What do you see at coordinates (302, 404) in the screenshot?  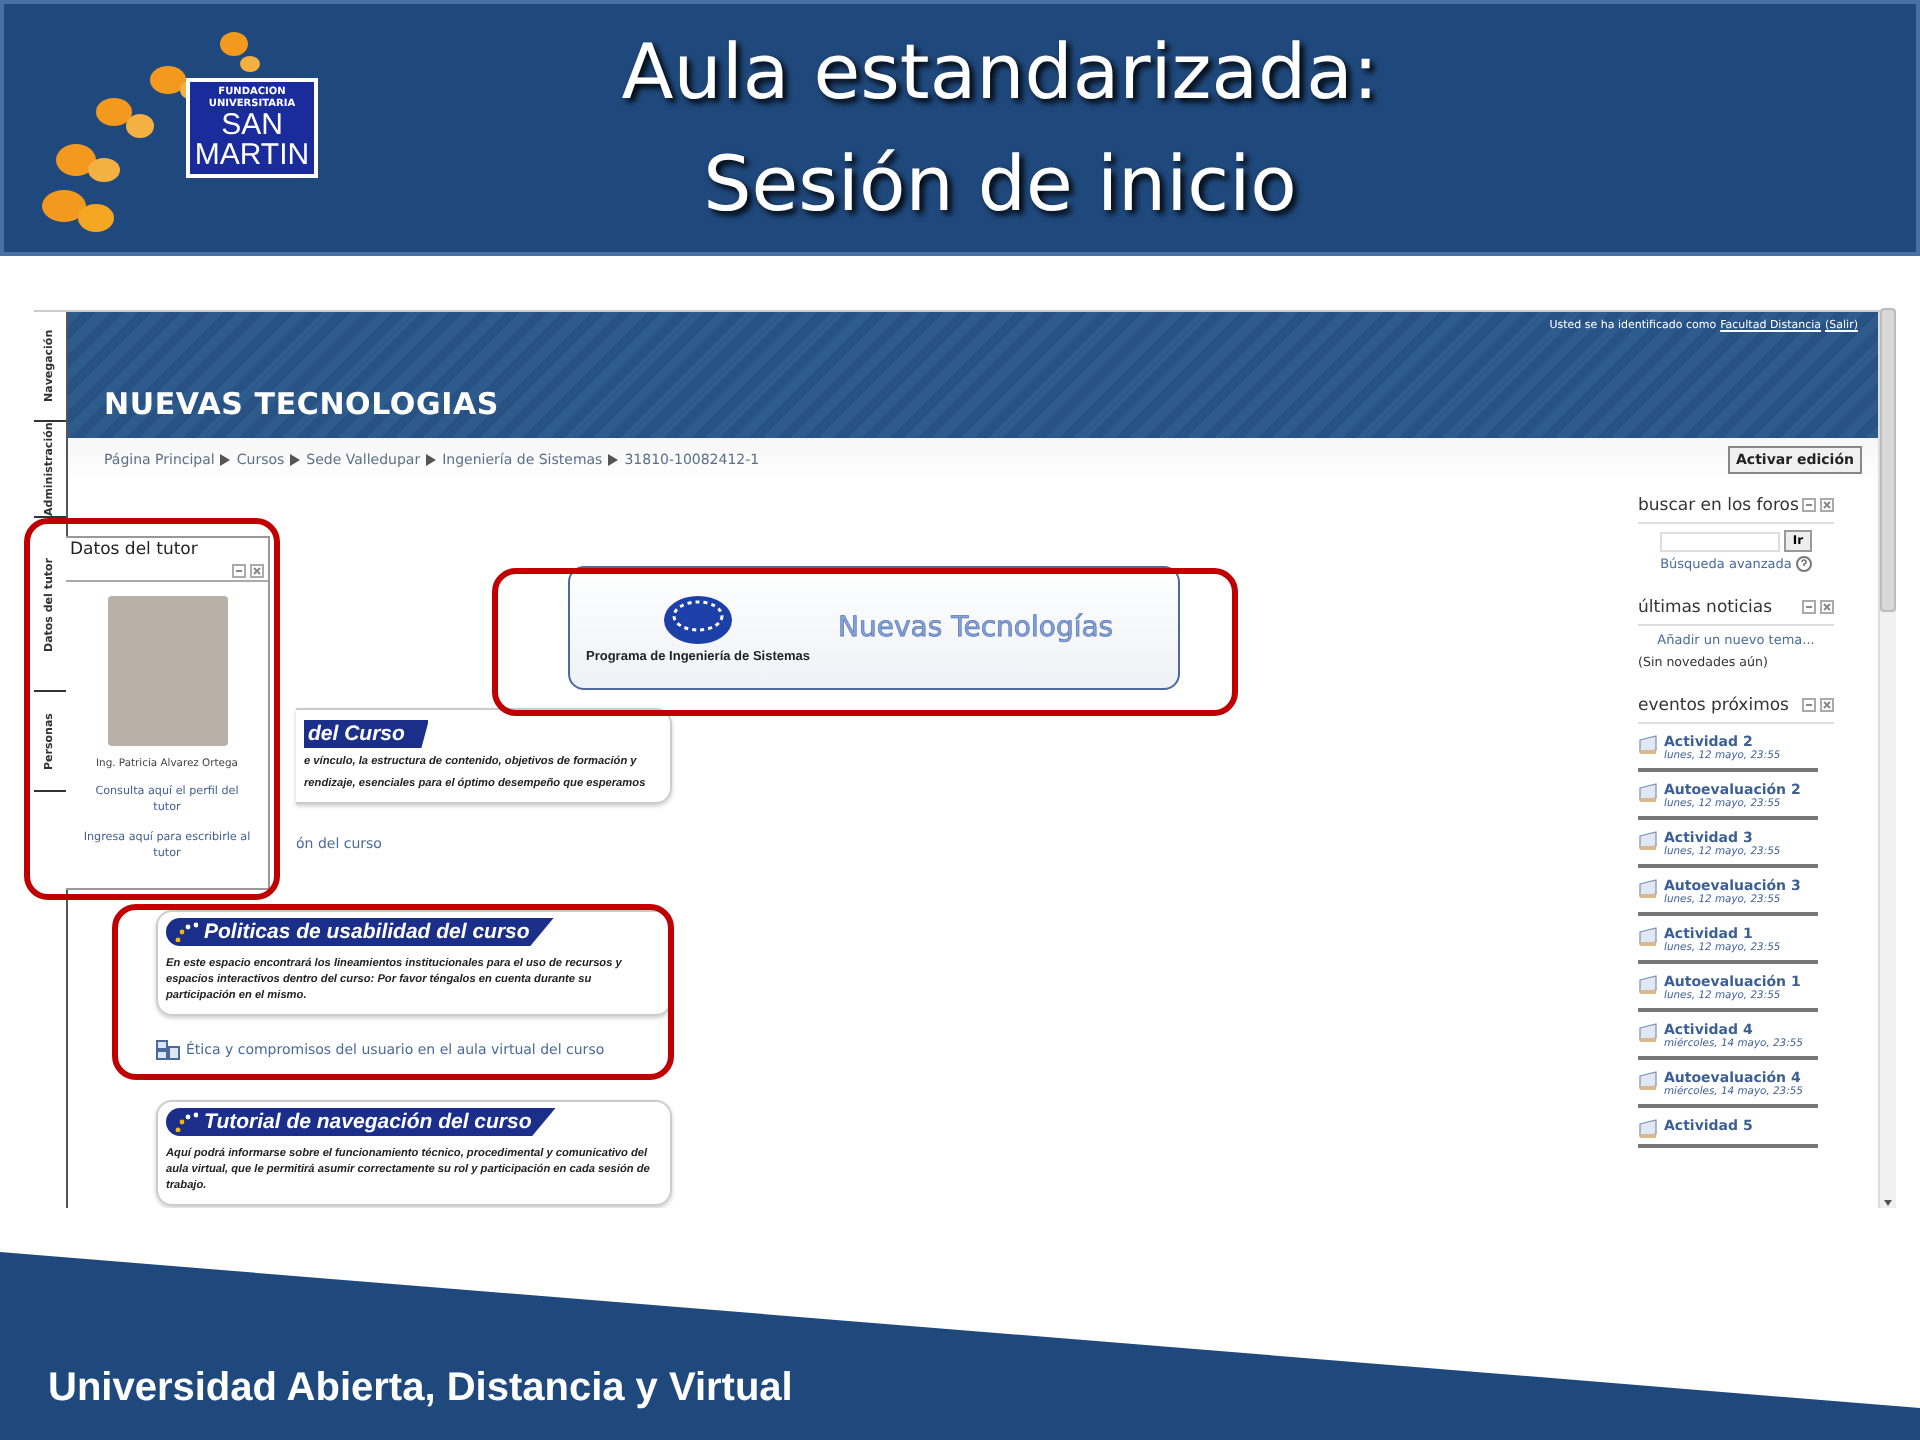 I see `course-title: NUEVAS TECNOLOGIAS` at bounding box center [302, 404].